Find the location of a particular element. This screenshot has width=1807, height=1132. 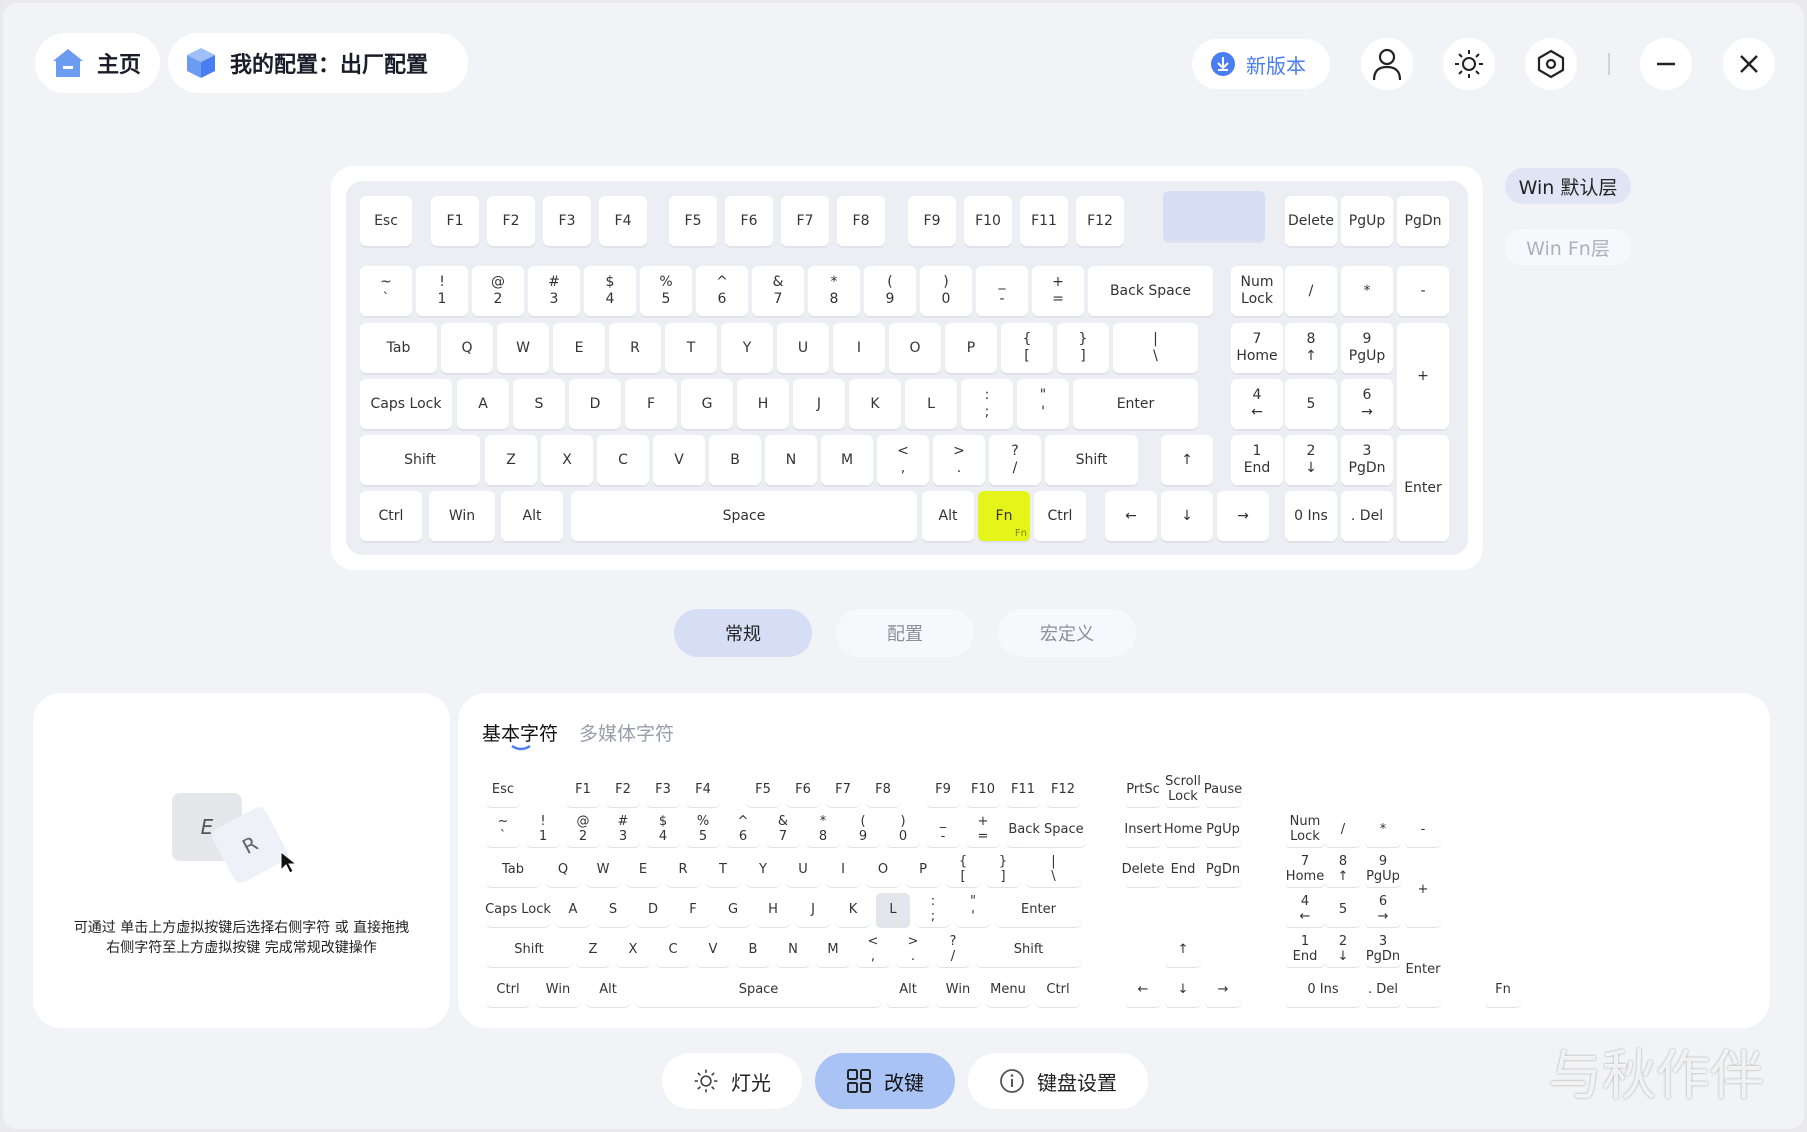

palette-key-space: Space is located at coordinates (758, 990).